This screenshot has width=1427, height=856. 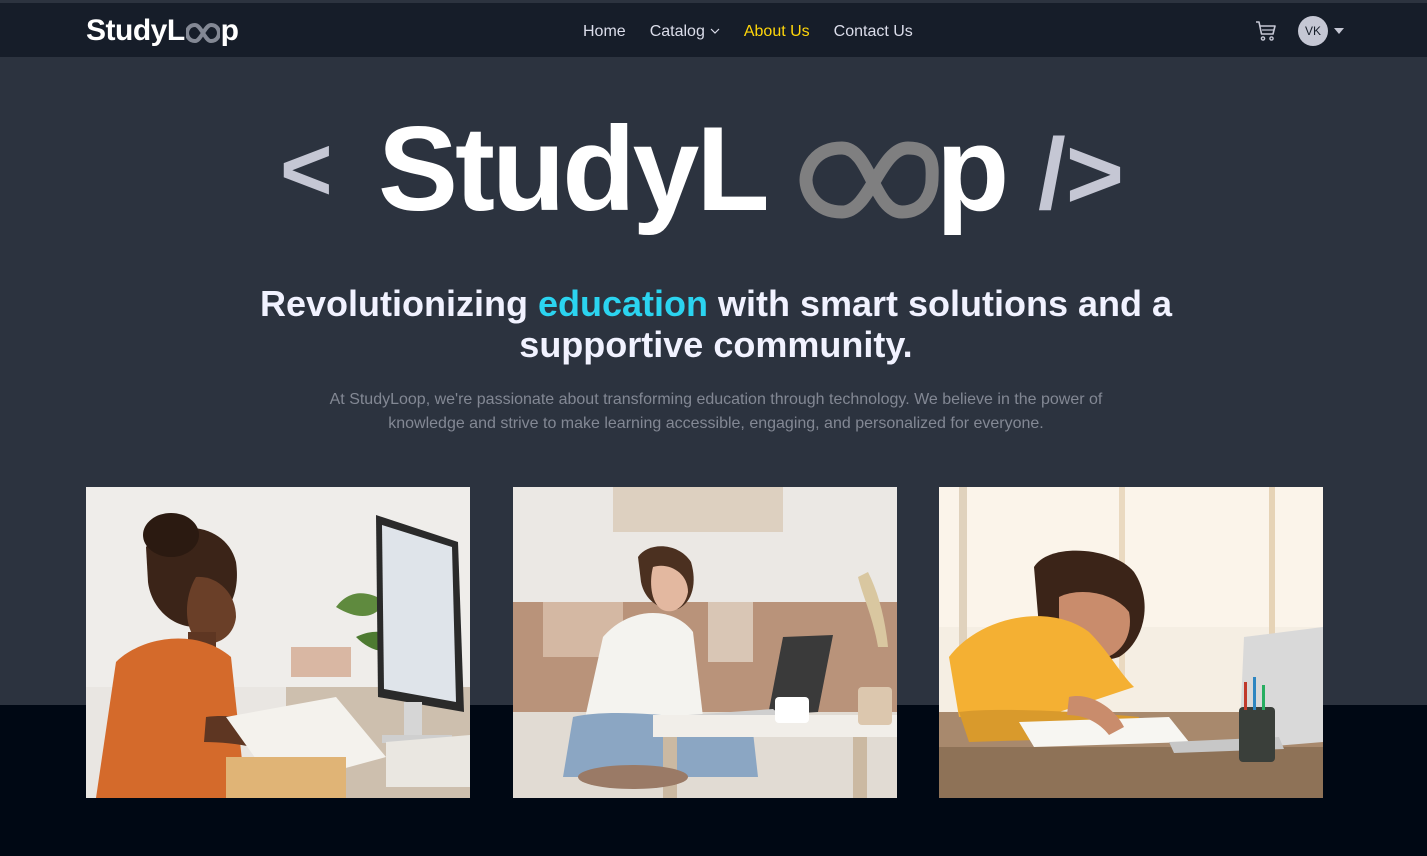 What do you see at coordinates (873, 32) in the screenshot?
I see `nav-contact-us: Contact Us` at bounding box center [873, 32].